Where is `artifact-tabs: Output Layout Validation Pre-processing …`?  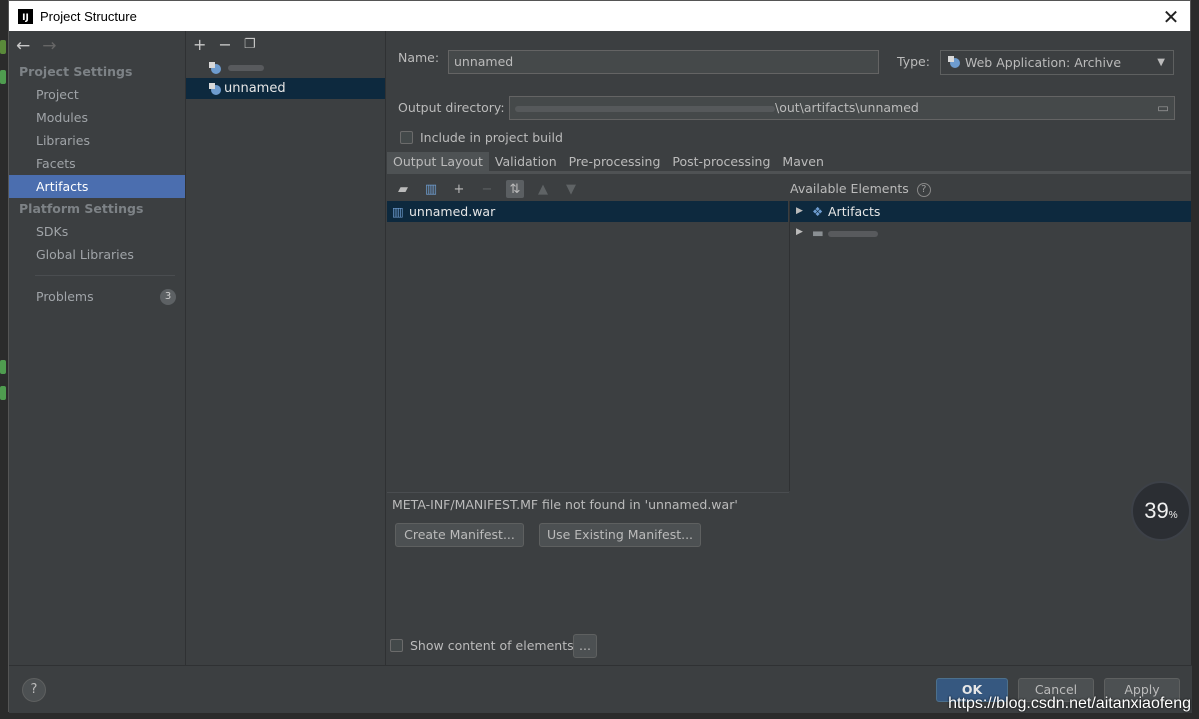
artifact-tabs: Output Layout Validation Pre-processing … is located at coordinates (789, 163).